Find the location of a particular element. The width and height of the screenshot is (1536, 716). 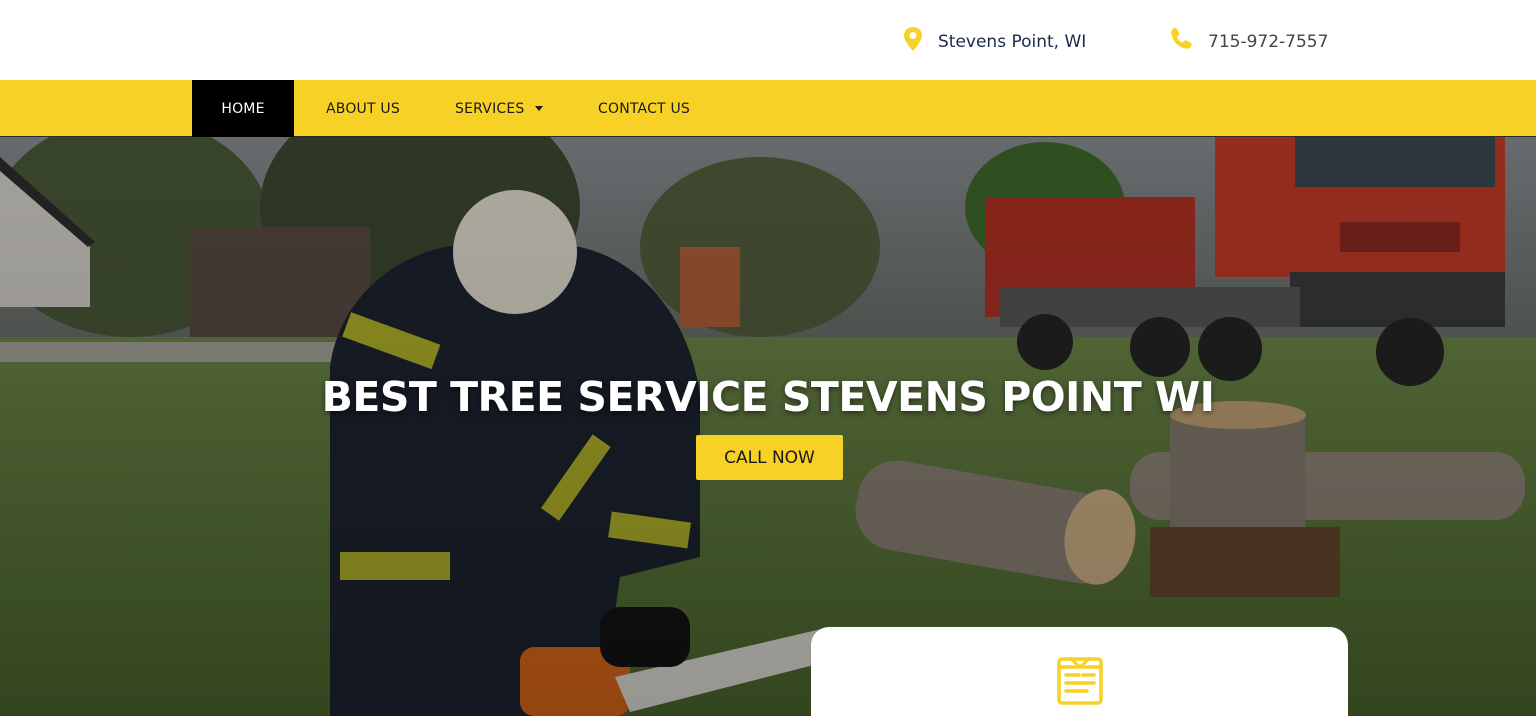

location-info: Stevens Point, WI is located at coordinates (994, 41).